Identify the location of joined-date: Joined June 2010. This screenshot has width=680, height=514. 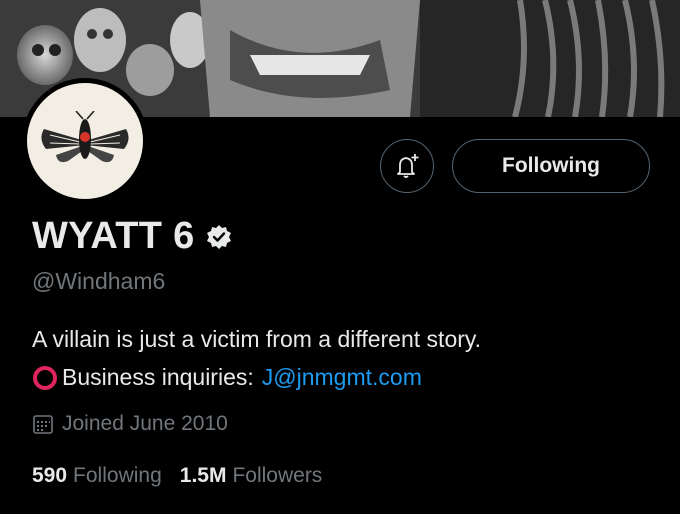
(130, 424).